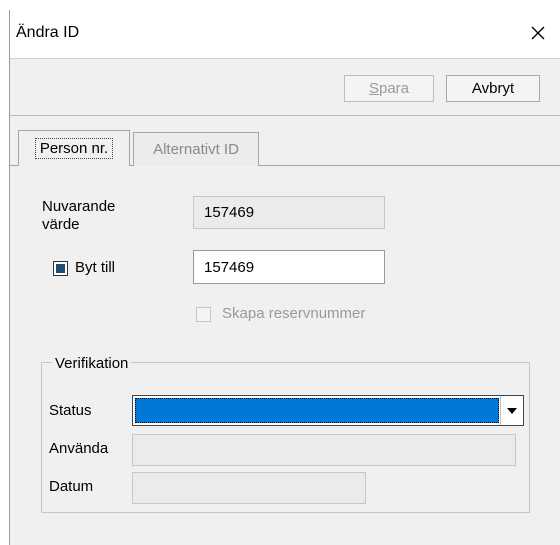 The image size is (560, 545). What do you see at coordinates (289, 212) in the screenshot?
I see `current-value-field: 157469` at bounding box center [289, 212].